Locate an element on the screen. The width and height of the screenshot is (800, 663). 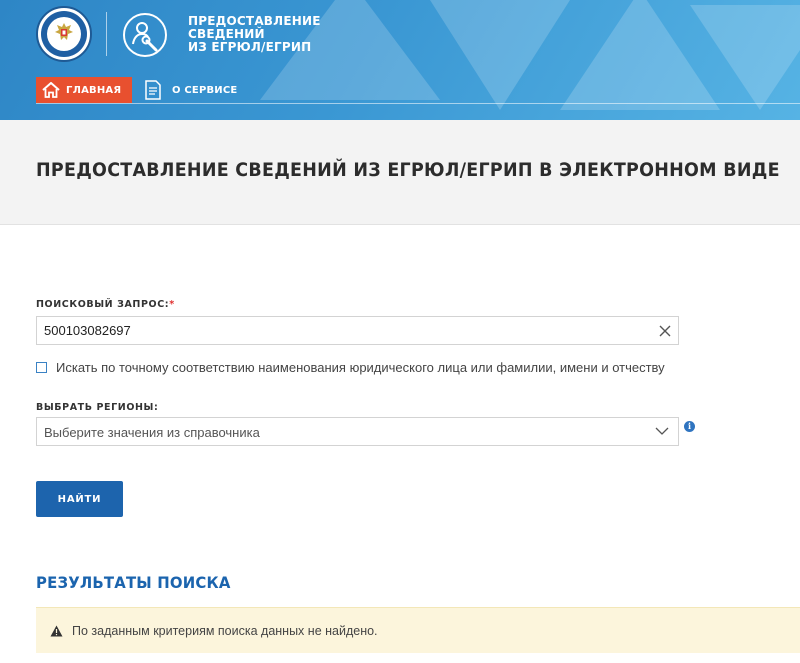
exact-match-checkbox is located at coordinates (41, 367).